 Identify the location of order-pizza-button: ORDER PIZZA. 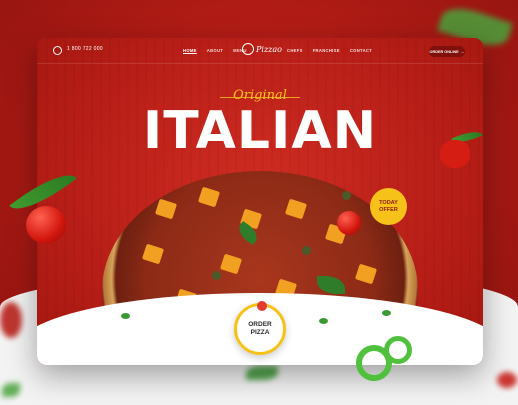
(260, 328).